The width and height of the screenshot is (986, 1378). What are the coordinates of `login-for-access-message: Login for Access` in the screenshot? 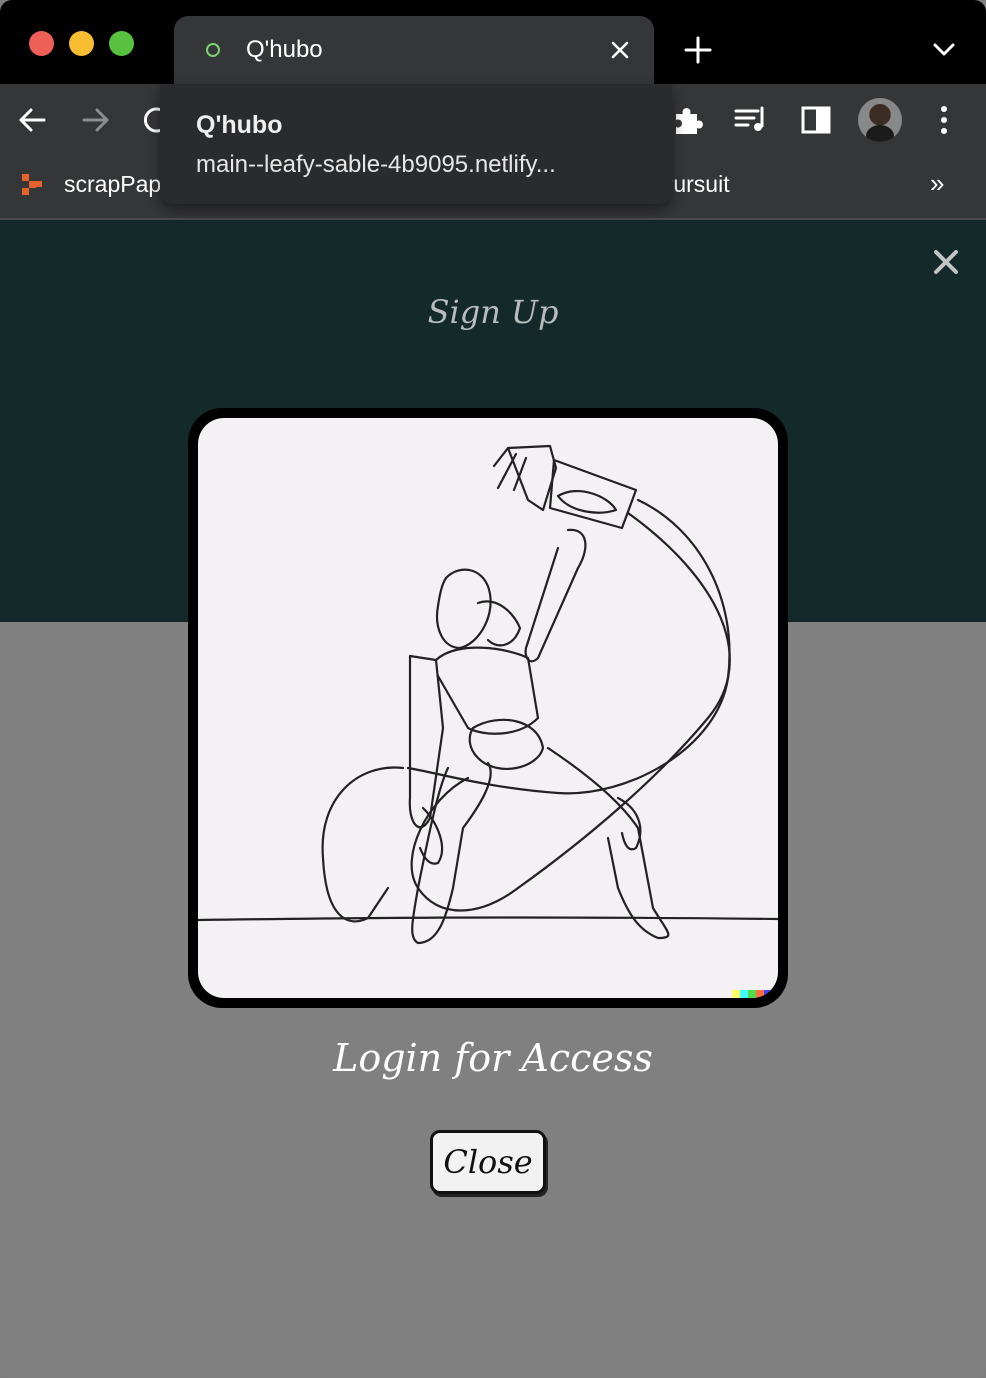 It's located at (493, 1058).